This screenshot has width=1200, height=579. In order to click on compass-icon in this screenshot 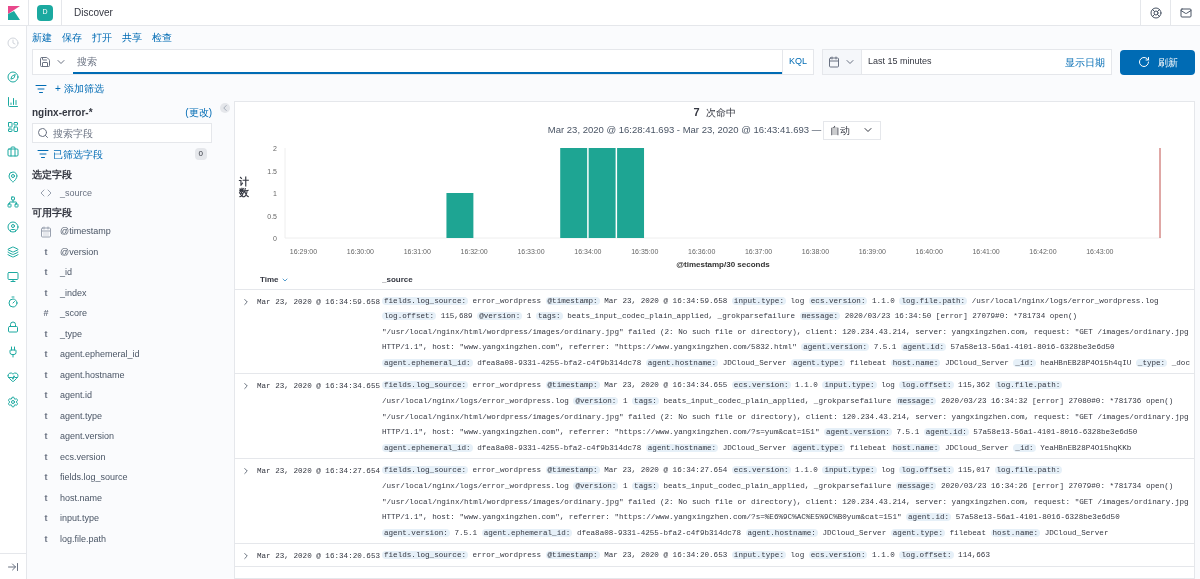, I will do `click(13, 76)`.